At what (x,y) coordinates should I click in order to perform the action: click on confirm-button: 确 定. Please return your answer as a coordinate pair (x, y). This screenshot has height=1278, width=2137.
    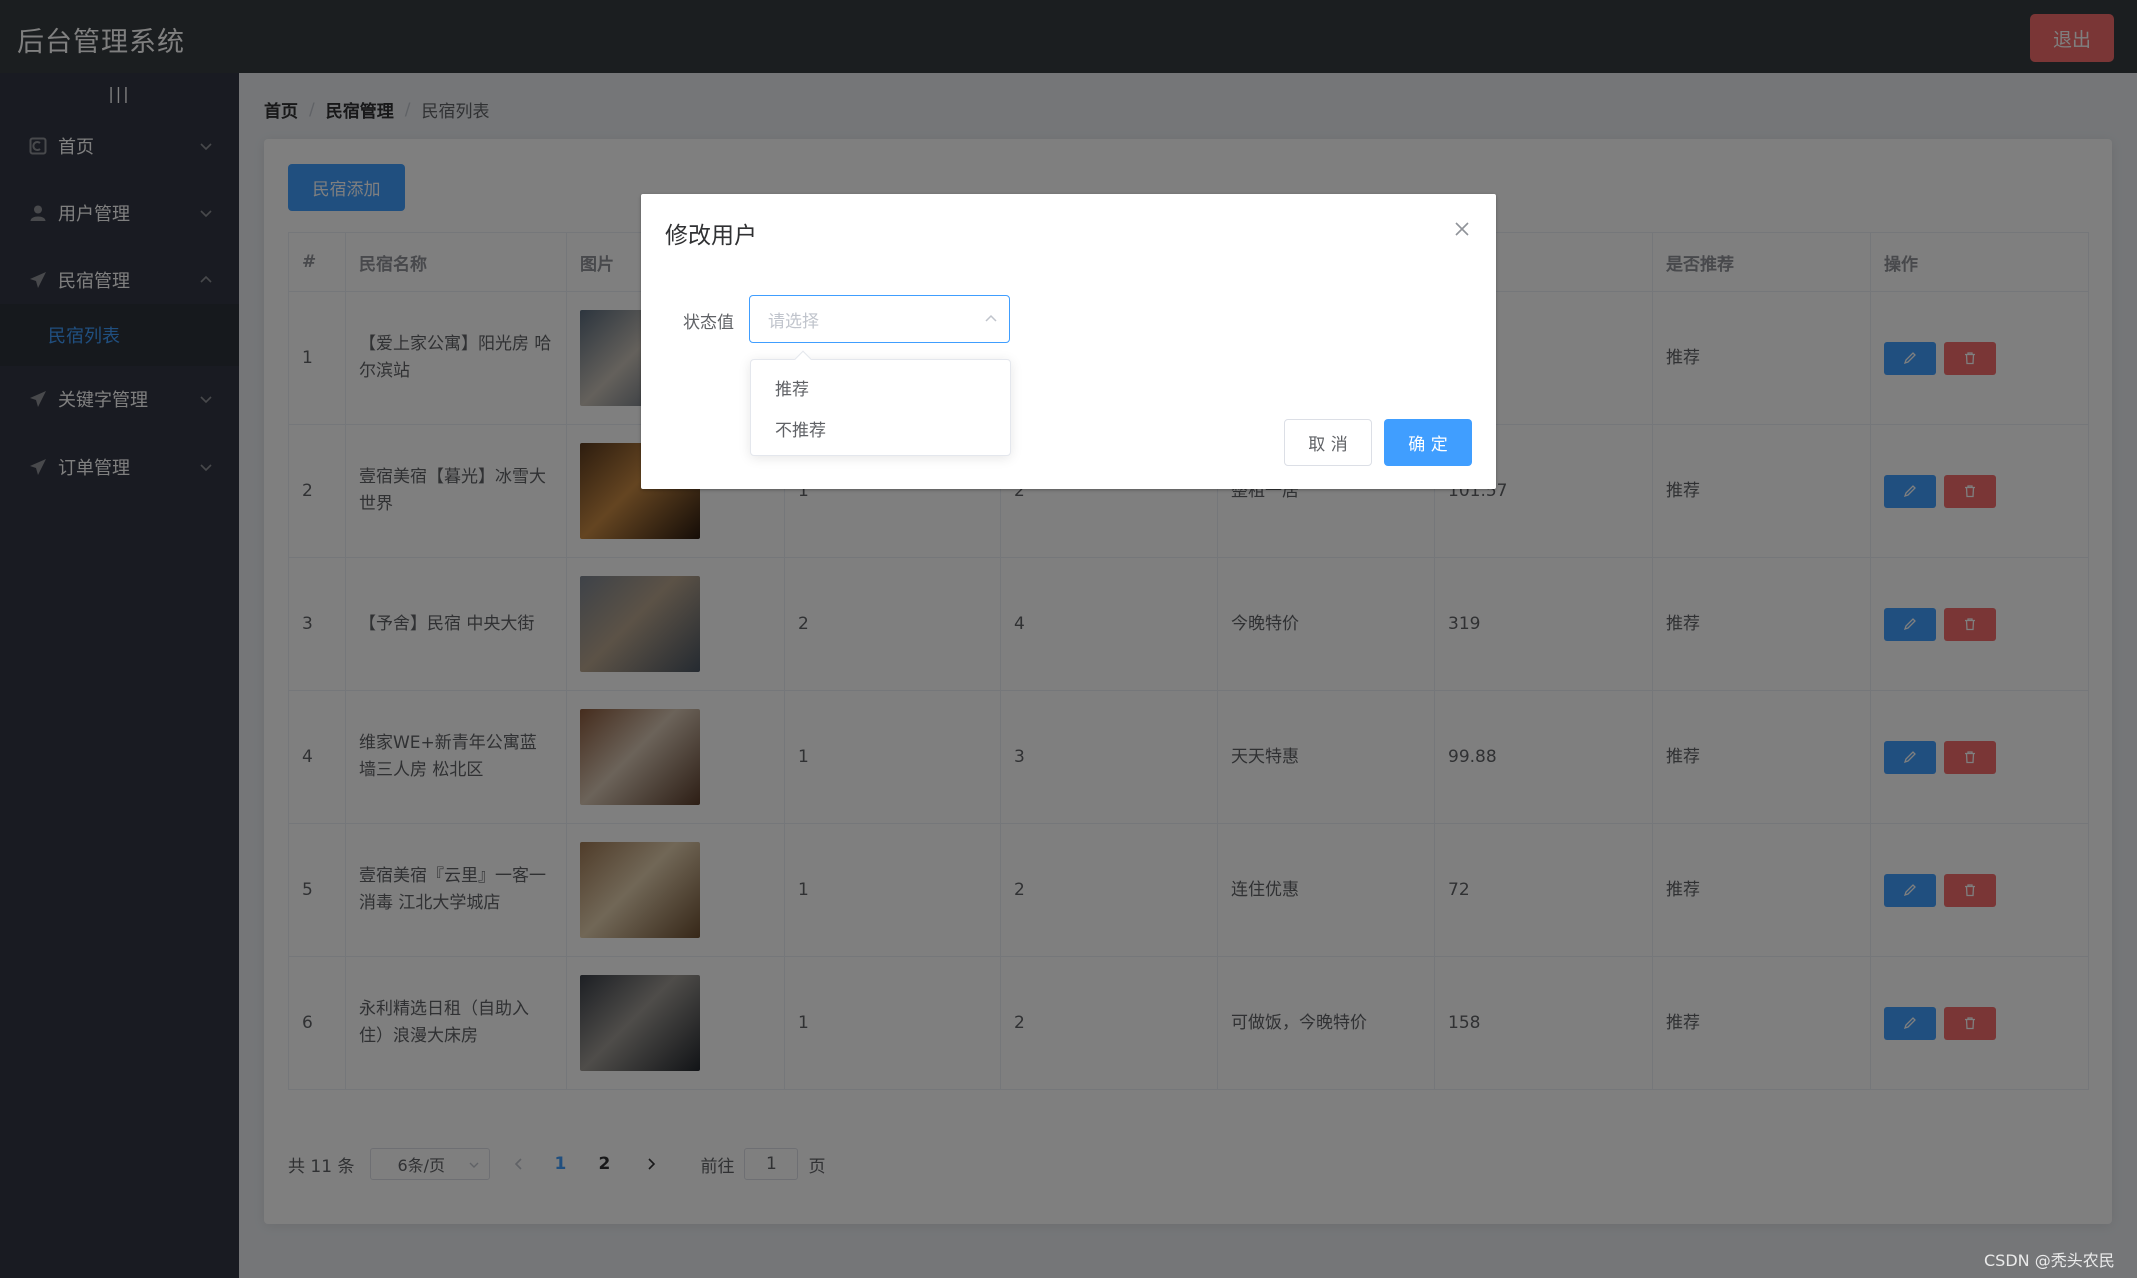
    Looking at the image, I should click on (1428, 442).